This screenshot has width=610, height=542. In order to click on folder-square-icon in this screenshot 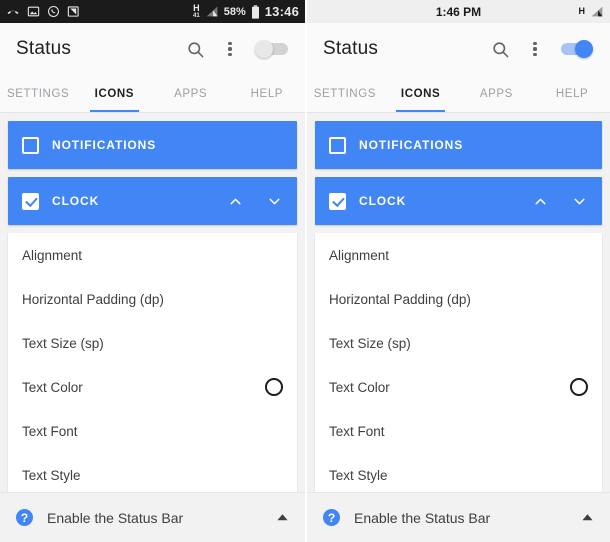, I will do `click(73, 11)`.